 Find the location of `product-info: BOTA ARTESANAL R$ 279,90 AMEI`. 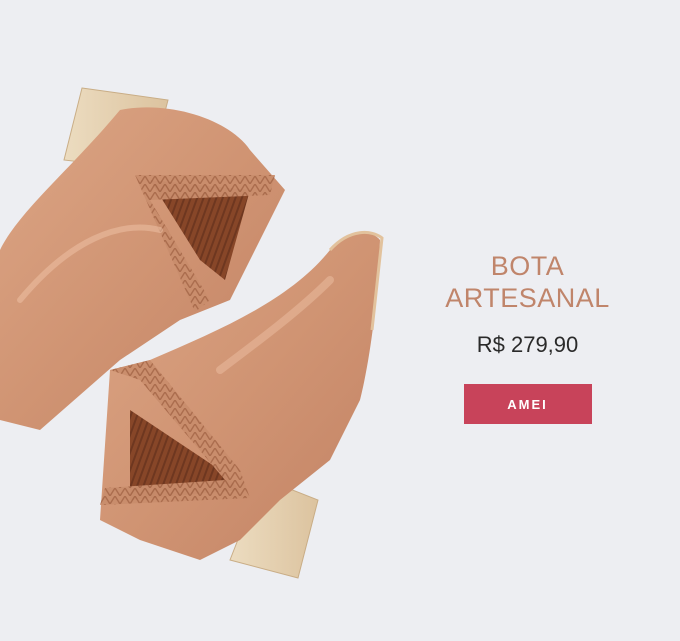

product-info: BOTA ARTESANAL R$ 279,90 AMEI is located at coordinates (527, 337).